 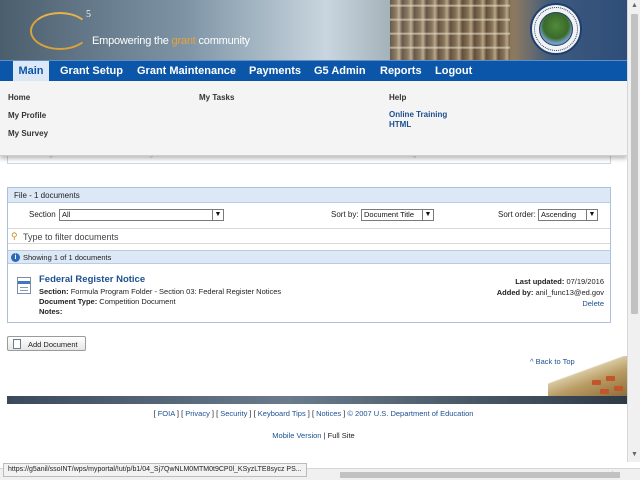 What do you see at coordinates (341, 435) in the screenshot?
I see `full-site-label: Full Site` at bounding box center [341, 435].